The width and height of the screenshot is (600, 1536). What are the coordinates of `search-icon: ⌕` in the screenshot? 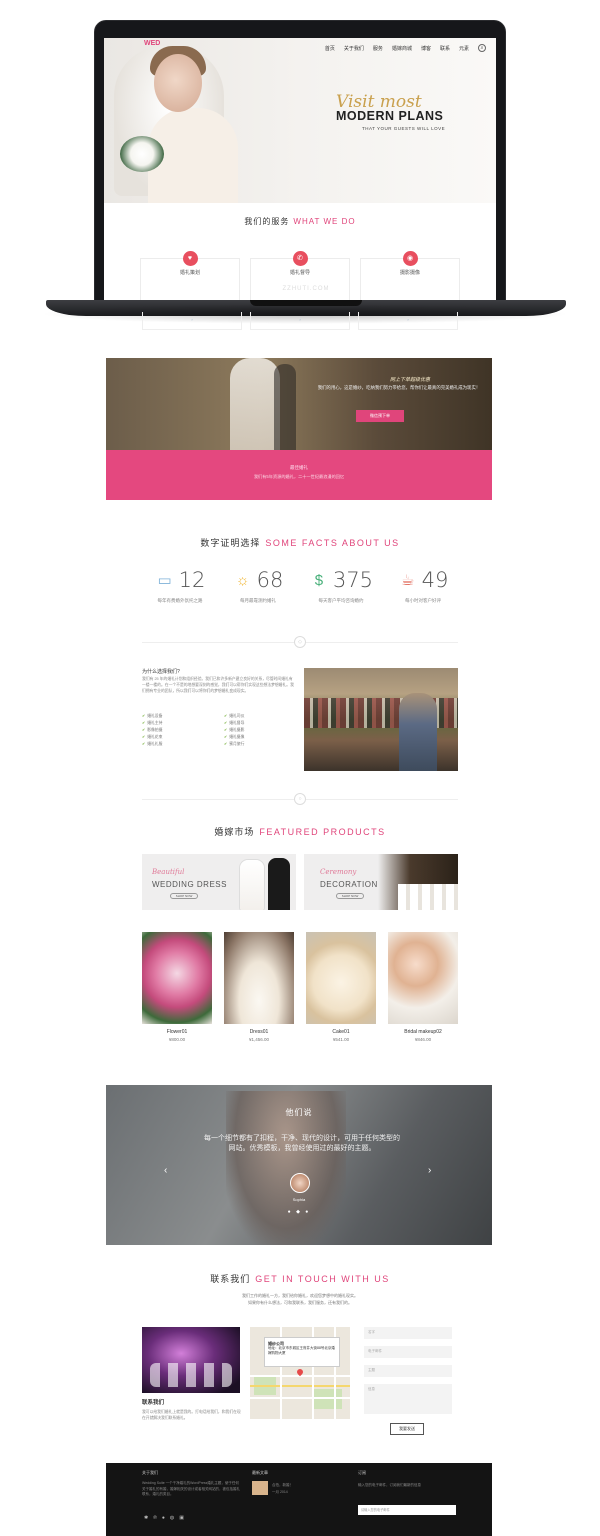 It's located at (482, 48).